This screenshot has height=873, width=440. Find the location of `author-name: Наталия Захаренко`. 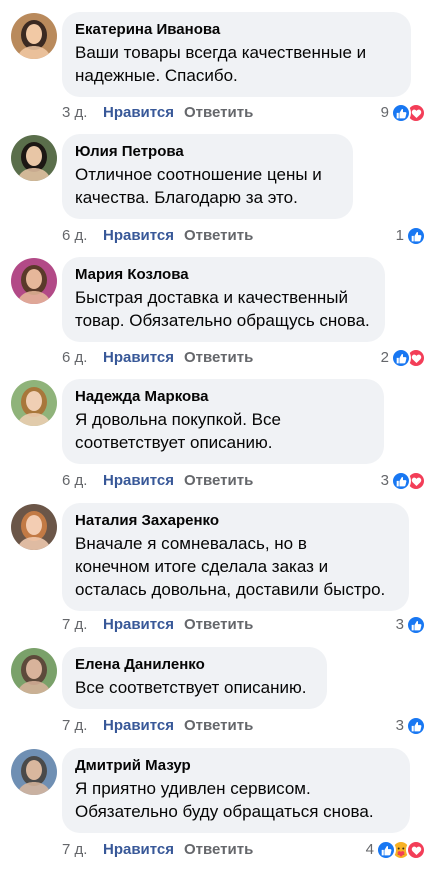

author-name: Наталия Захаренко is located at coordinates (235, 521).